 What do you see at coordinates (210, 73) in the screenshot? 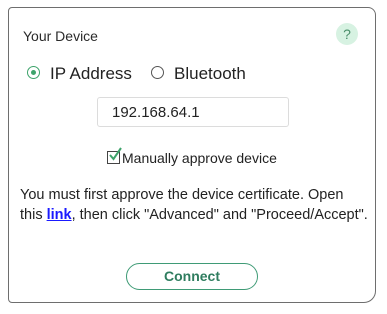
I see `radio-label-bluetooth: Bluetooth` at bounding box center [210, 73].